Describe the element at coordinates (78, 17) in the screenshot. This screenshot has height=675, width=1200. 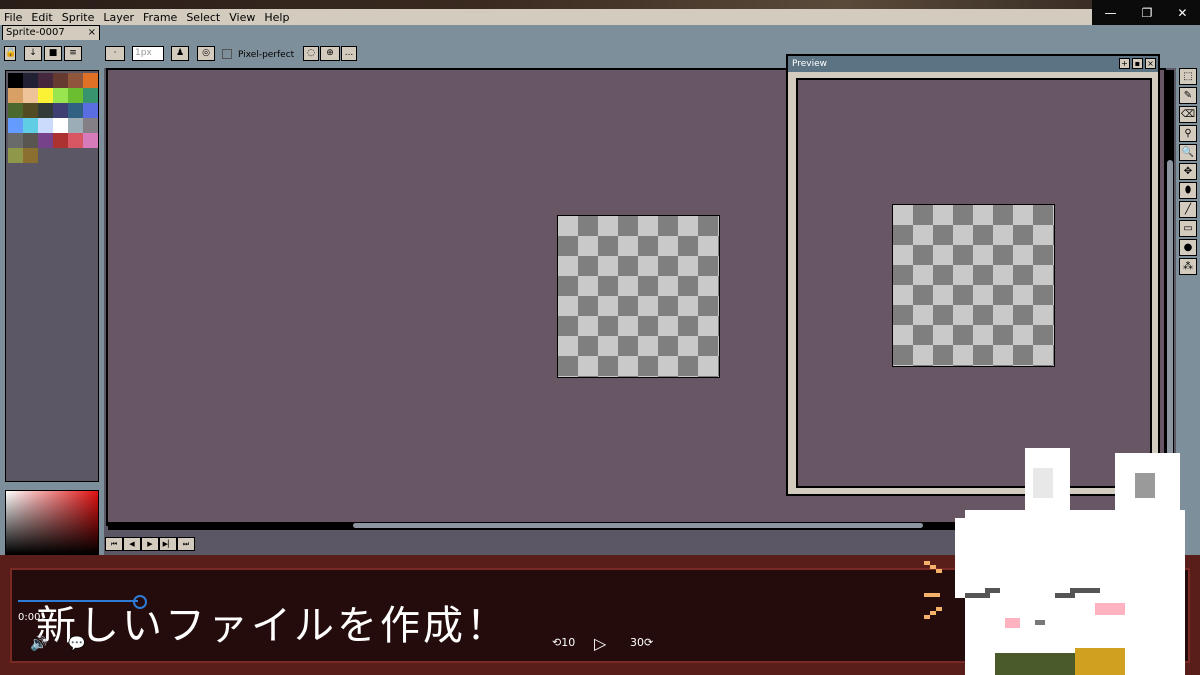
I see `menu-sprite: Sprite` at that location.